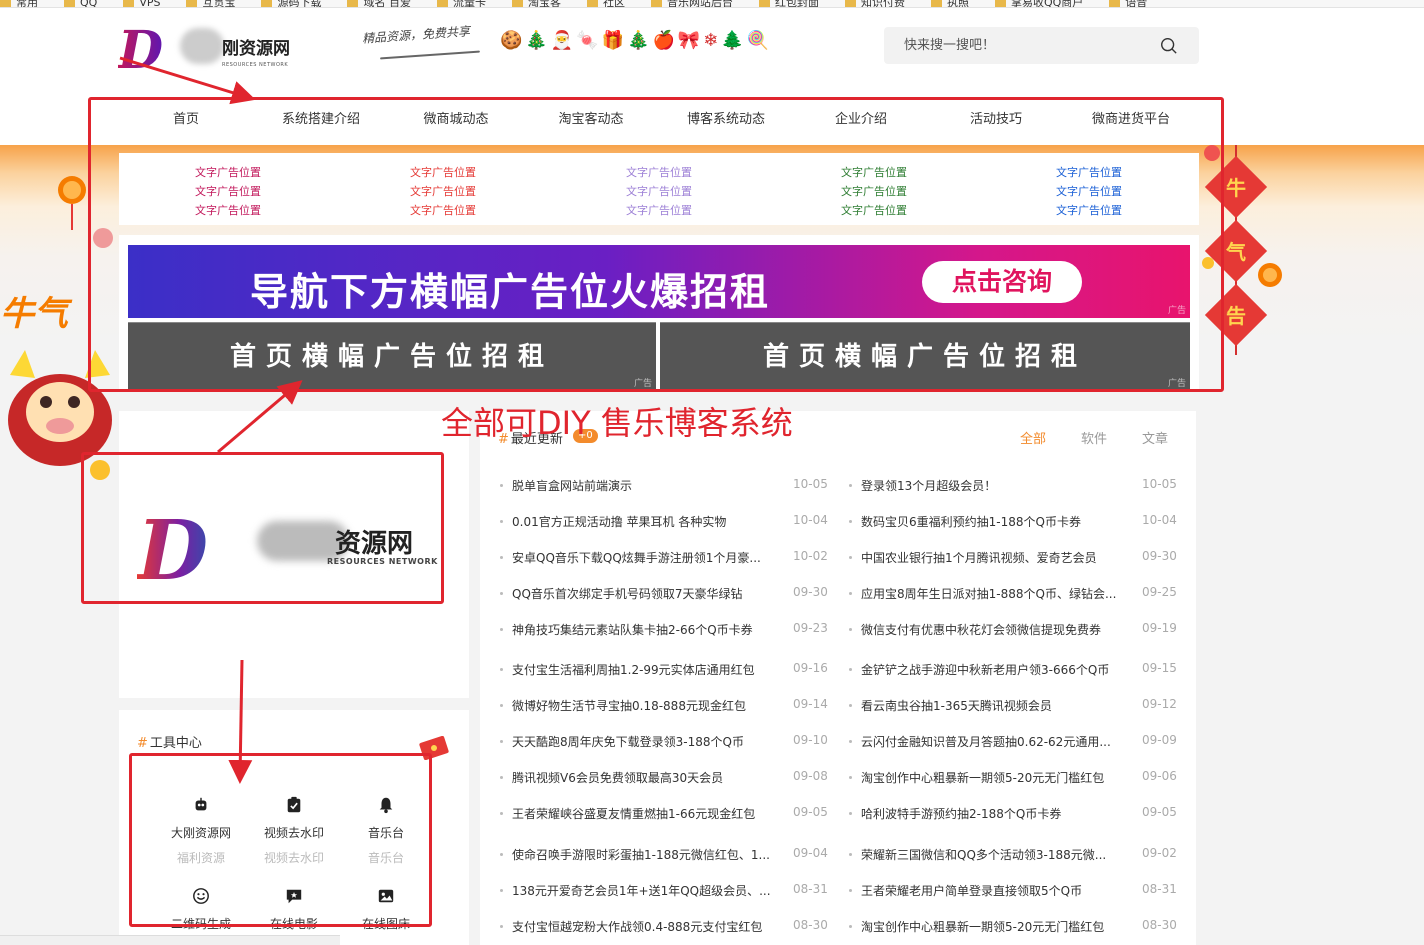 The height and width of the screenshot is (945, 1424). Describe the element at coordinates (1159, 628) in the screenshot. I see `update-item-date: 09-19` at that location.